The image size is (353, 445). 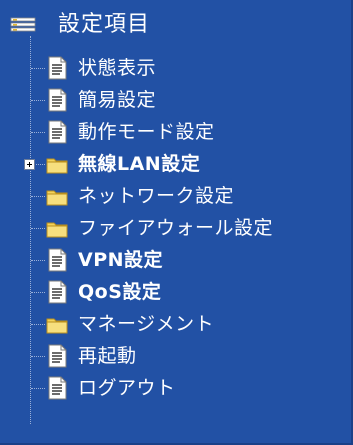 I want to click on tree-item-operation-mode: 動作モード設定, so click(x=175, y=132).